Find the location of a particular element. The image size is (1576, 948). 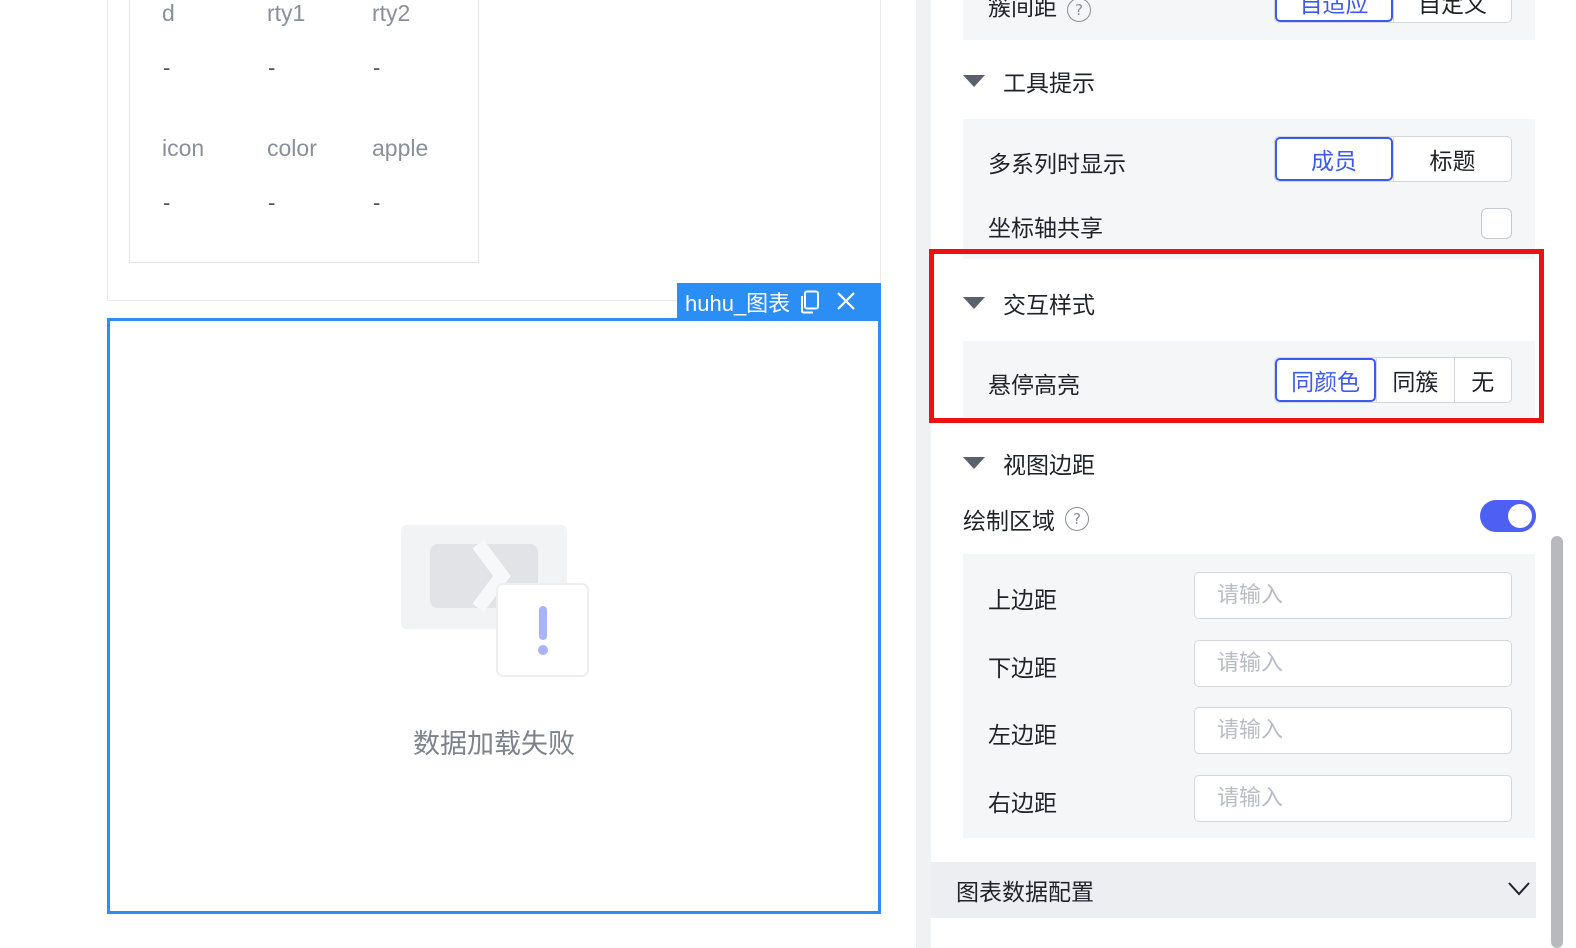

cluster-gap-segmented: 自适应 自定义 is located at coordinates (1393, 11).